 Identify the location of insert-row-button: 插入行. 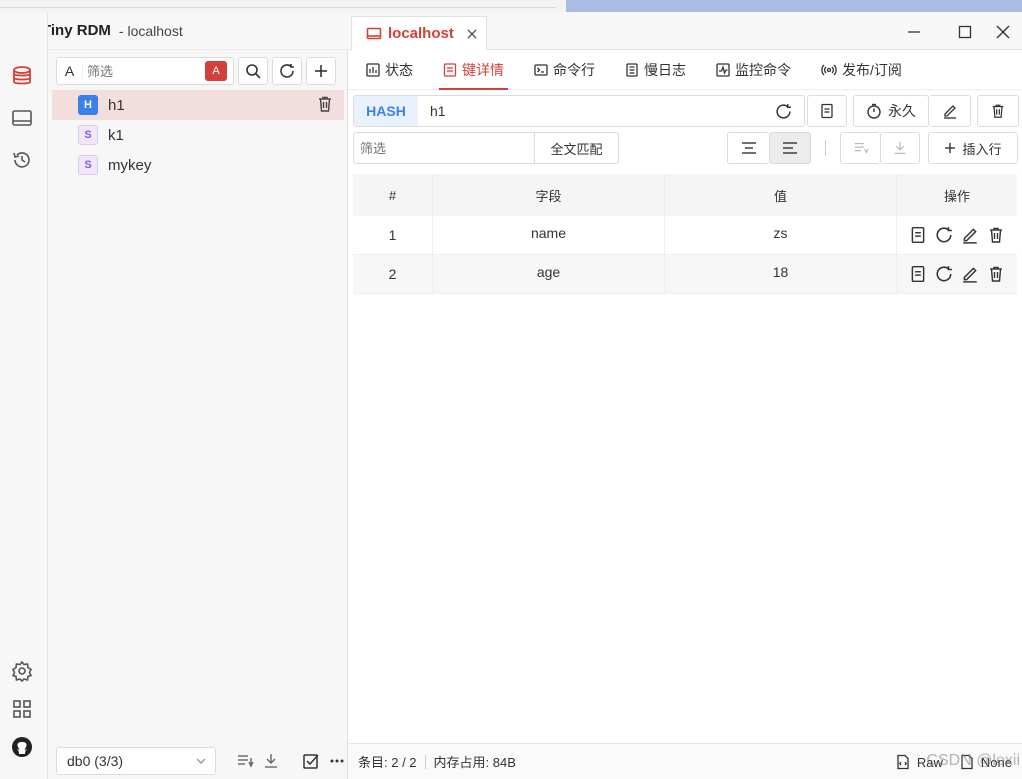
(973, 148).